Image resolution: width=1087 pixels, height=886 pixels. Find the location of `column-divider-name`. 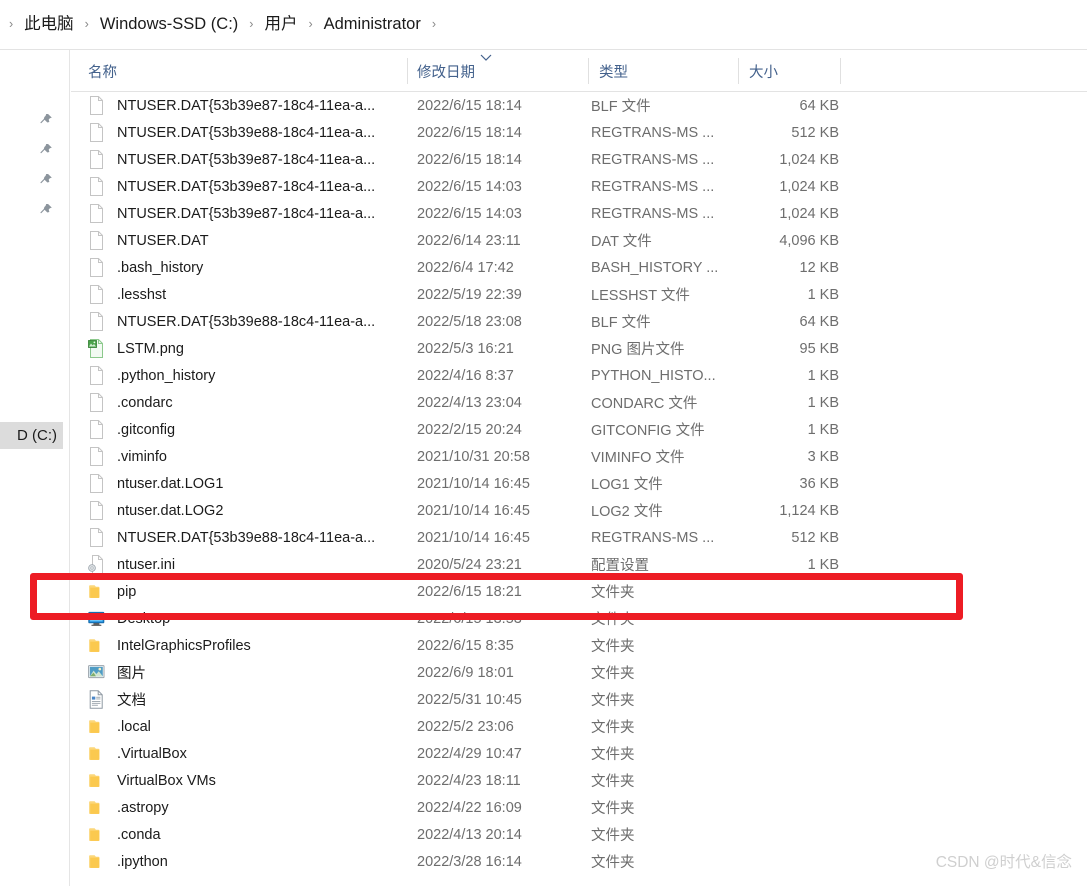

column-divider-name is located at coordinates (407, 71).